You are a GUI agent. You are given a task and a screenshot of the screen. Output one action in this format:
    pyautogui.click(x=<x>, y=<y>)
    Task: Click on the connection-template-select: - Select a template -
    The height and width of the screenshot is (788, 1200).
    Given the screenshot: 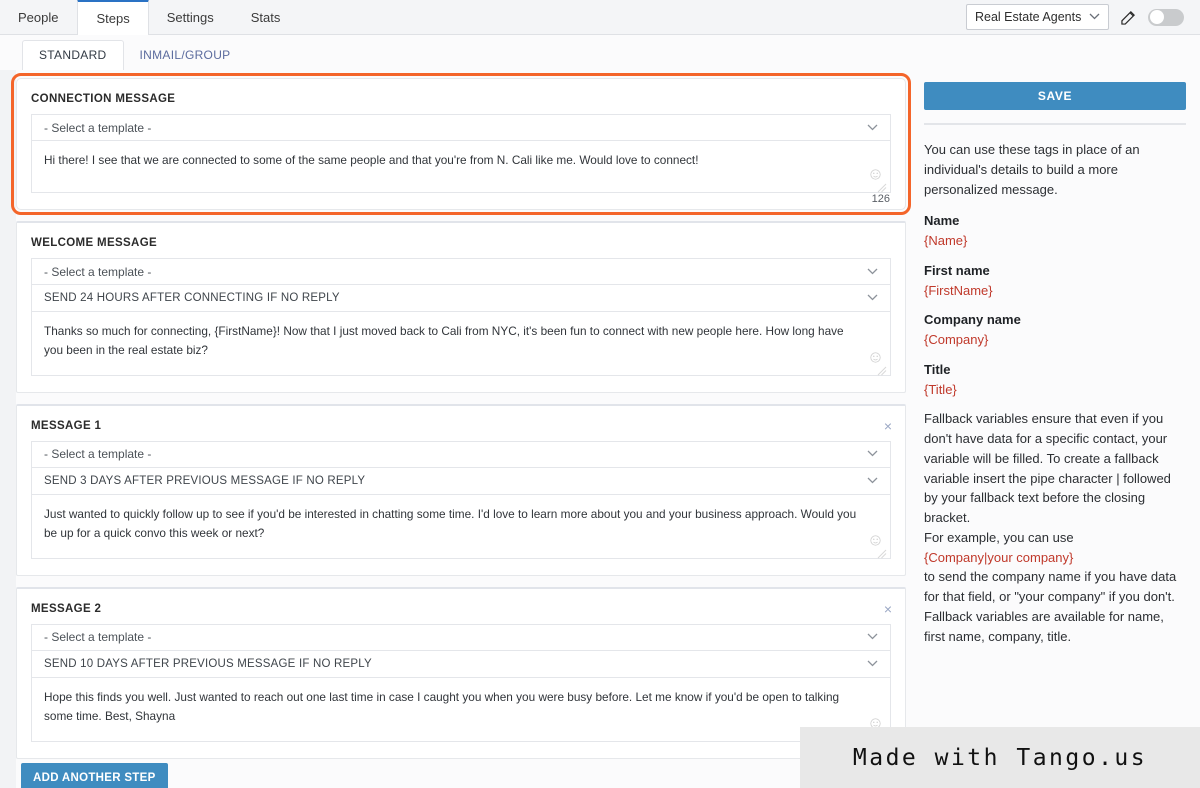 What is the action you would take?
    pyautogui.click(x=461, y=127)
    